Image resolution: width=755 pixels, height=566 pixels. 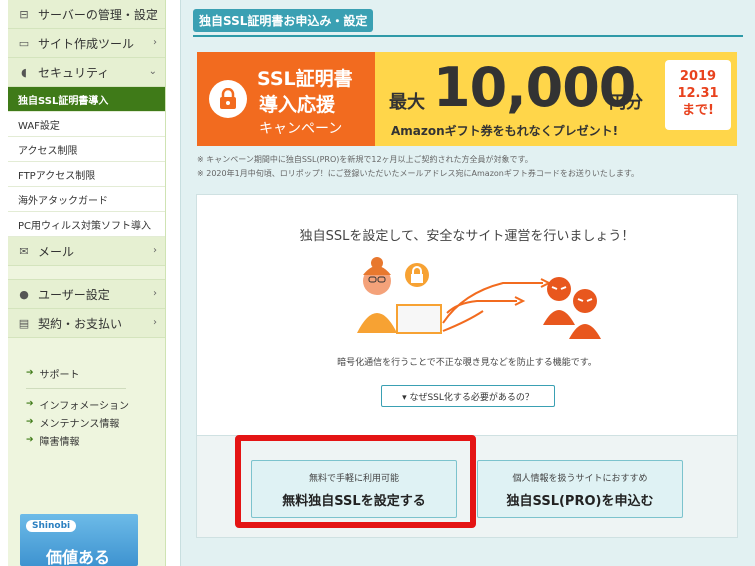 I want to click on sidebar-link-label: 障害情報, so click(x=59, y=442).